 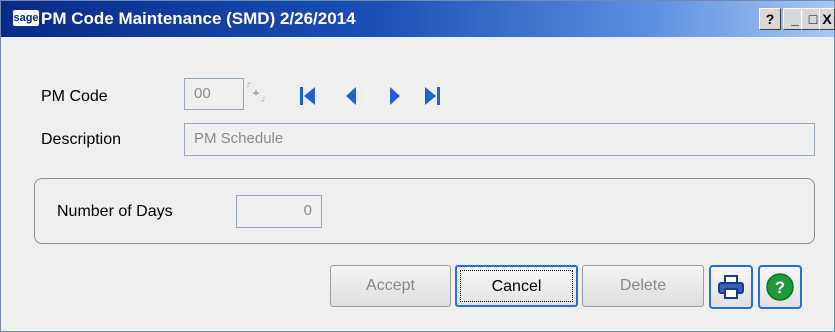 I want to click on window-title: PM Code Maintenance (SMD) 2/26/2014, so click(x=198, y=18).